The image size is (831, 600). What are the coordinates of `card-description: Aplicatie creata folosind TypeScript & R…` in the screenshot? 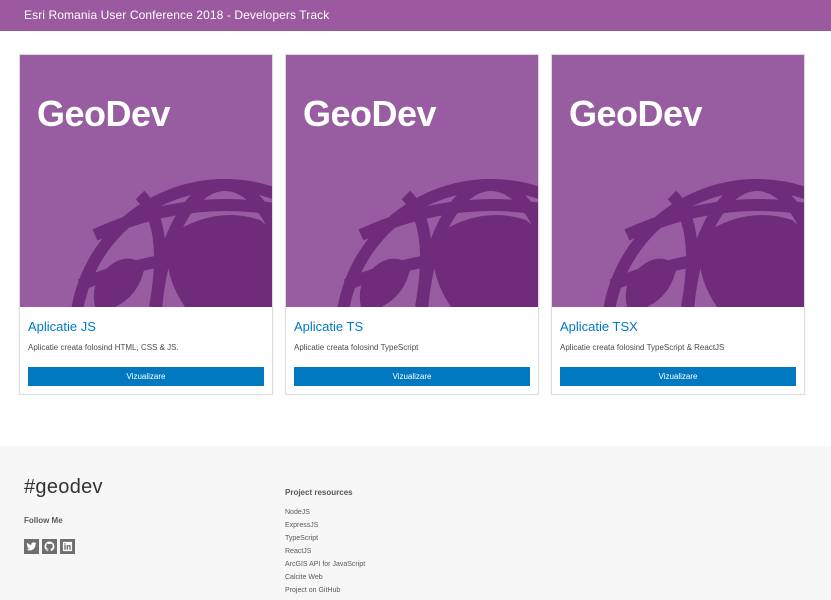 It's located at (642, 347).